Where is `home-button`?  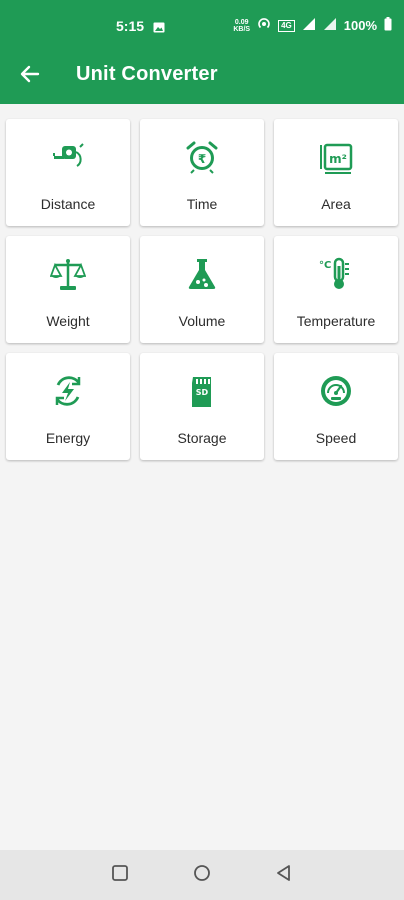
home-button is located at coordinates (202, 875).